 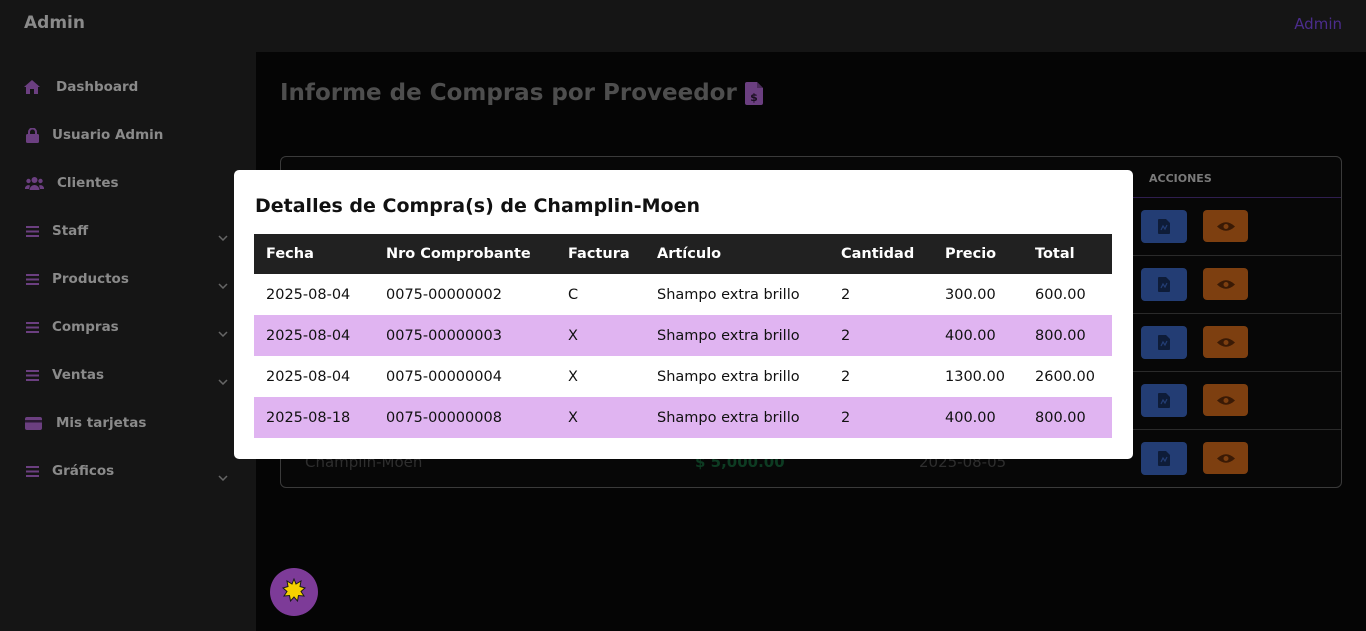 I want to click on column-header: Fecha, so click(x=314, y=254).